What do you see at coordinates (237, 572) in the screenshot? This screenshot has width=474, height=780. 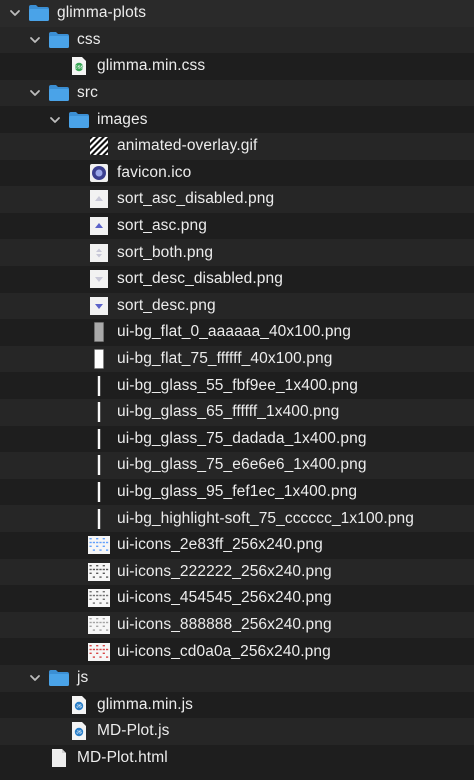 I see `tree-file-row: ui-icons_222222_256x240.png` at bounding box center [237, 572].